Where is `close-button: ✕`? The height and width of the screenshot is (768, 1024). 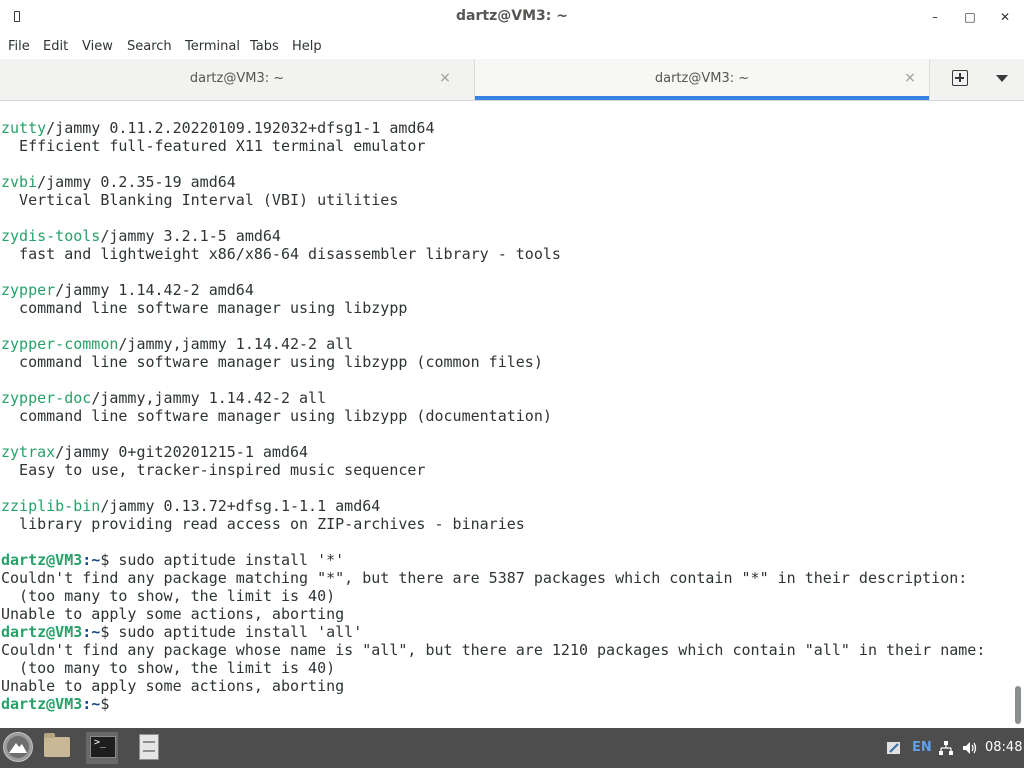 close-button: ✕ is located at coordinates (1005, 17).